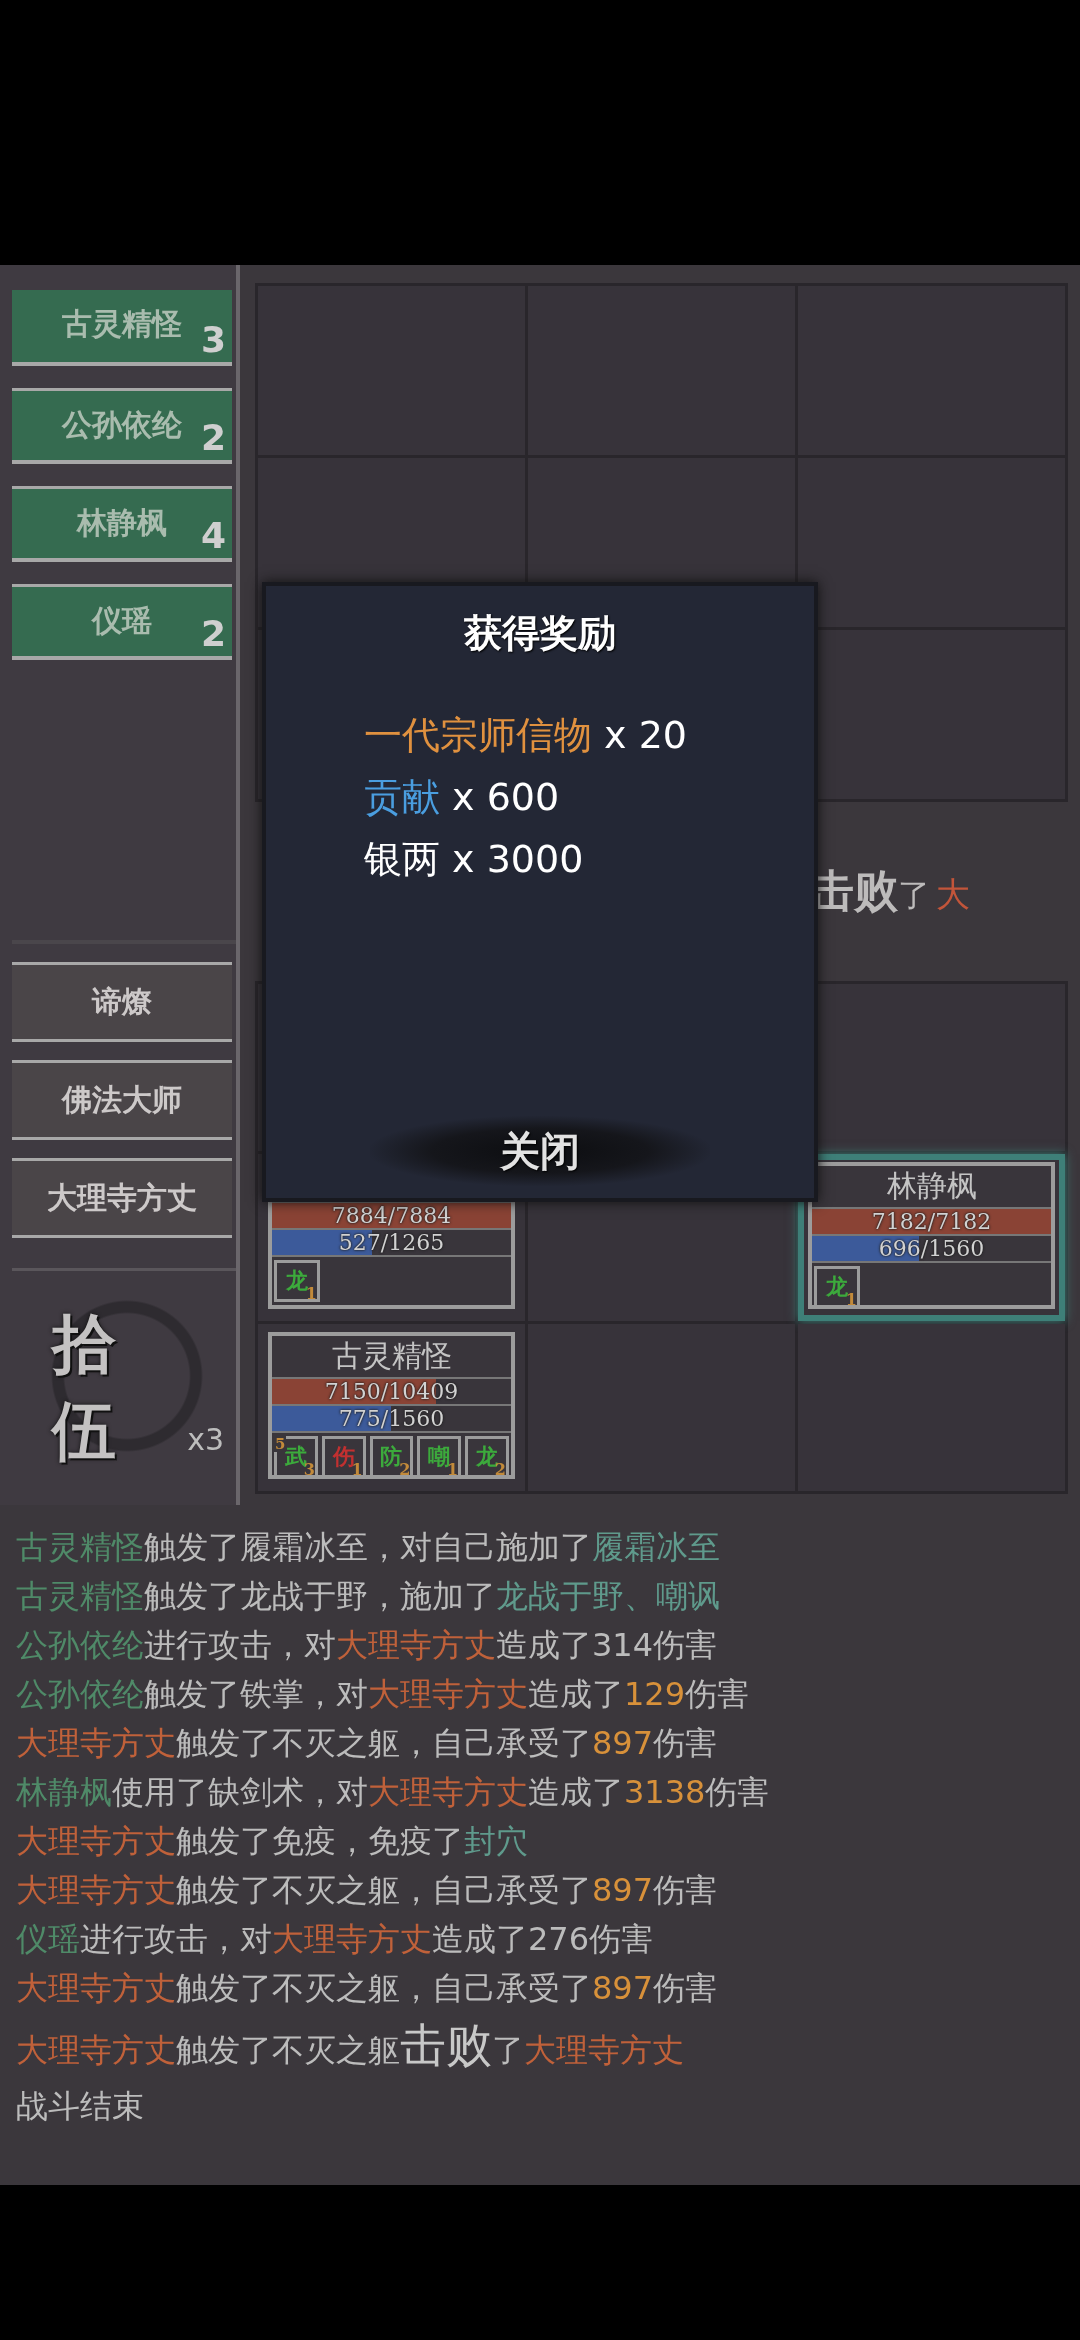 The width and height of the screenshot is (1080, 2340). What do you see at coordinates (122, 426) in the screenshot?
I see `team-member-button: 公孙依纶 2` at bounding box center [122, 426].